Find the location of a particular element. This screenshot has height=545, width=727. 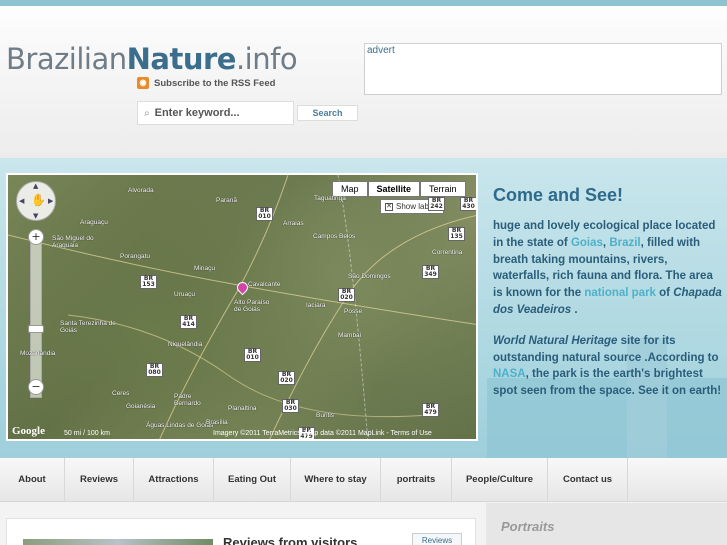

map-place-label: Buritis is located at coordinates (325, 415).